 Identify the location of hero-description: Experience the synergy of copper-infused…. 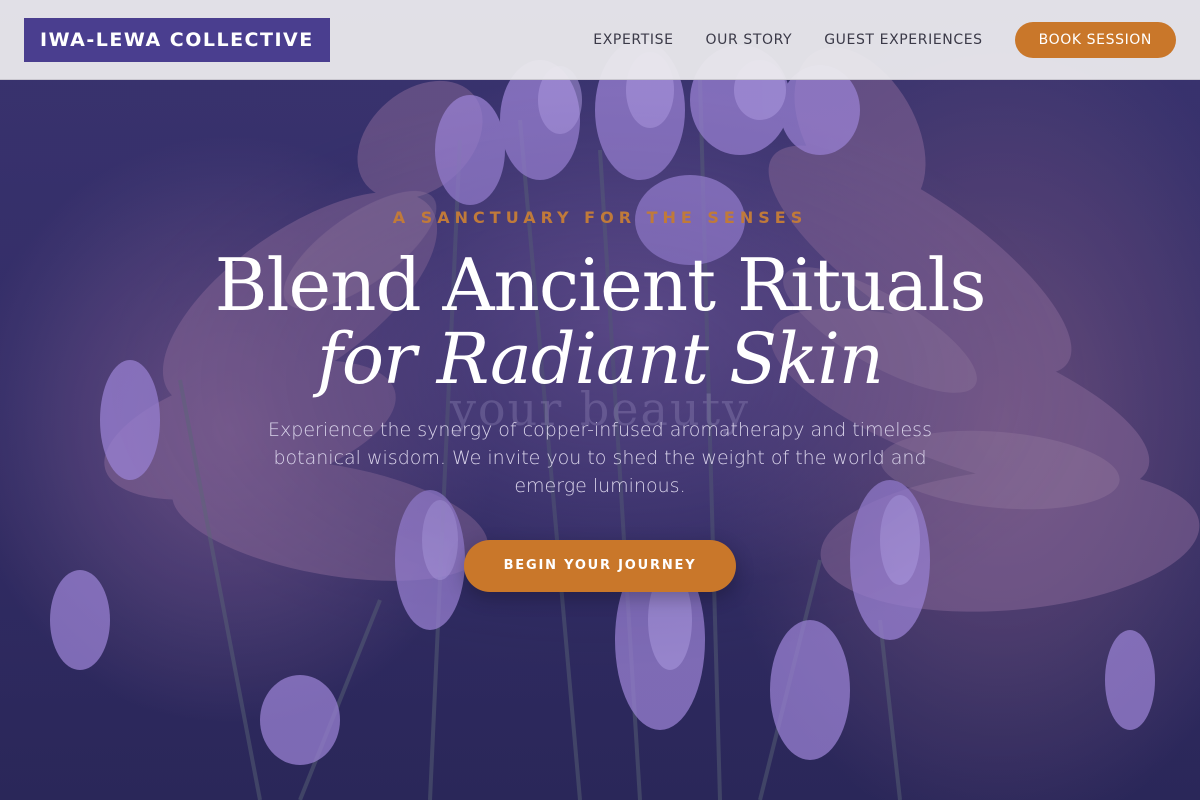
(600, 458).